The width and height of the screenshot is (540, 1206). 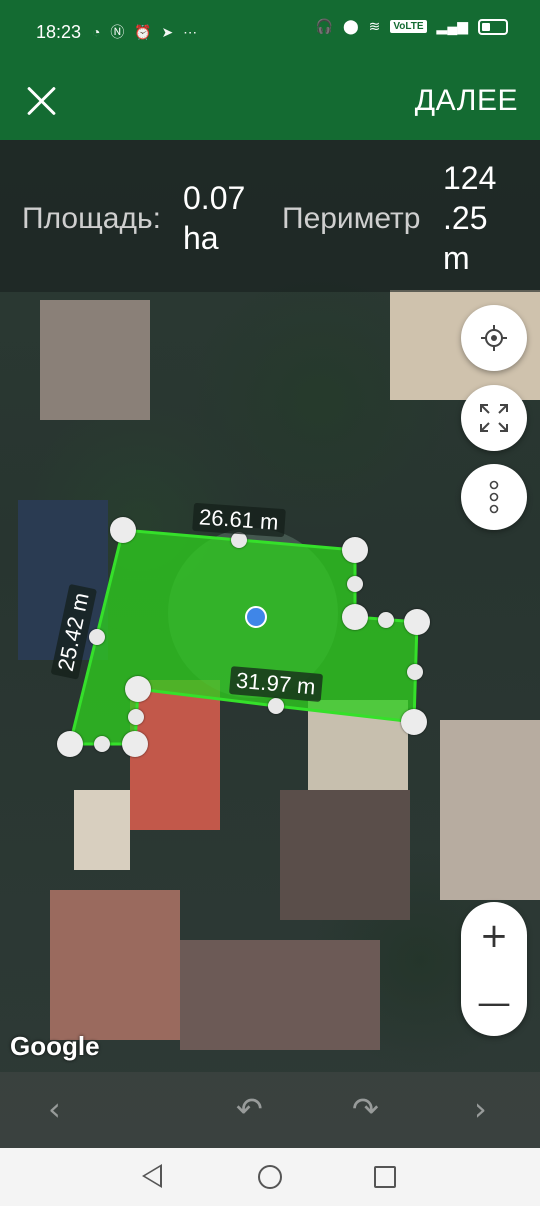 I want to click on edit-toolbar: ‹ ↶ ↷ ›, so click(x=270, y=1110).